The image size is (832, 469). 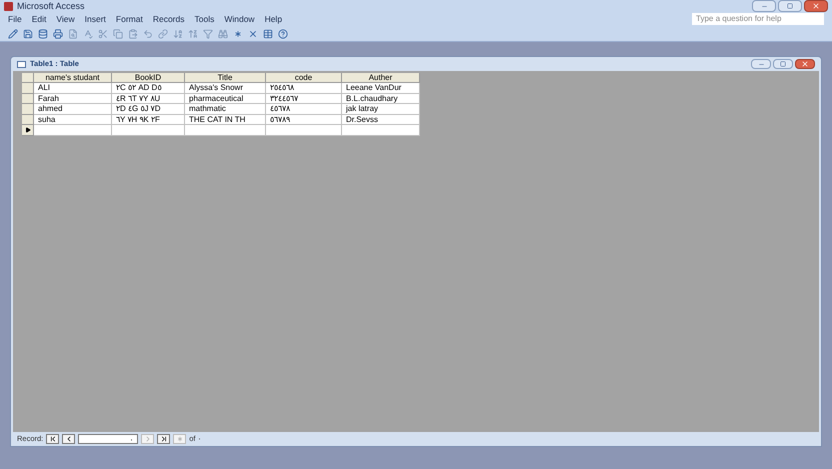 What do you see at coordinates (180, 439) in the screenshot?
I see `asterisk-icon` at bounding box center [180, 439].